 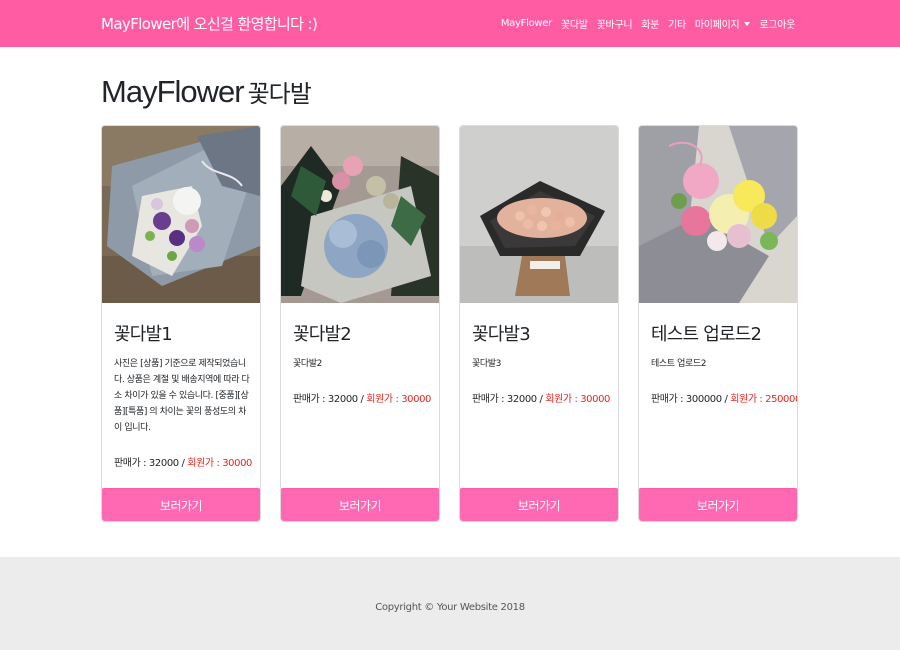 I want to click on nav-item-mypage-label: 마이페이지, so click(x=717, y=25).